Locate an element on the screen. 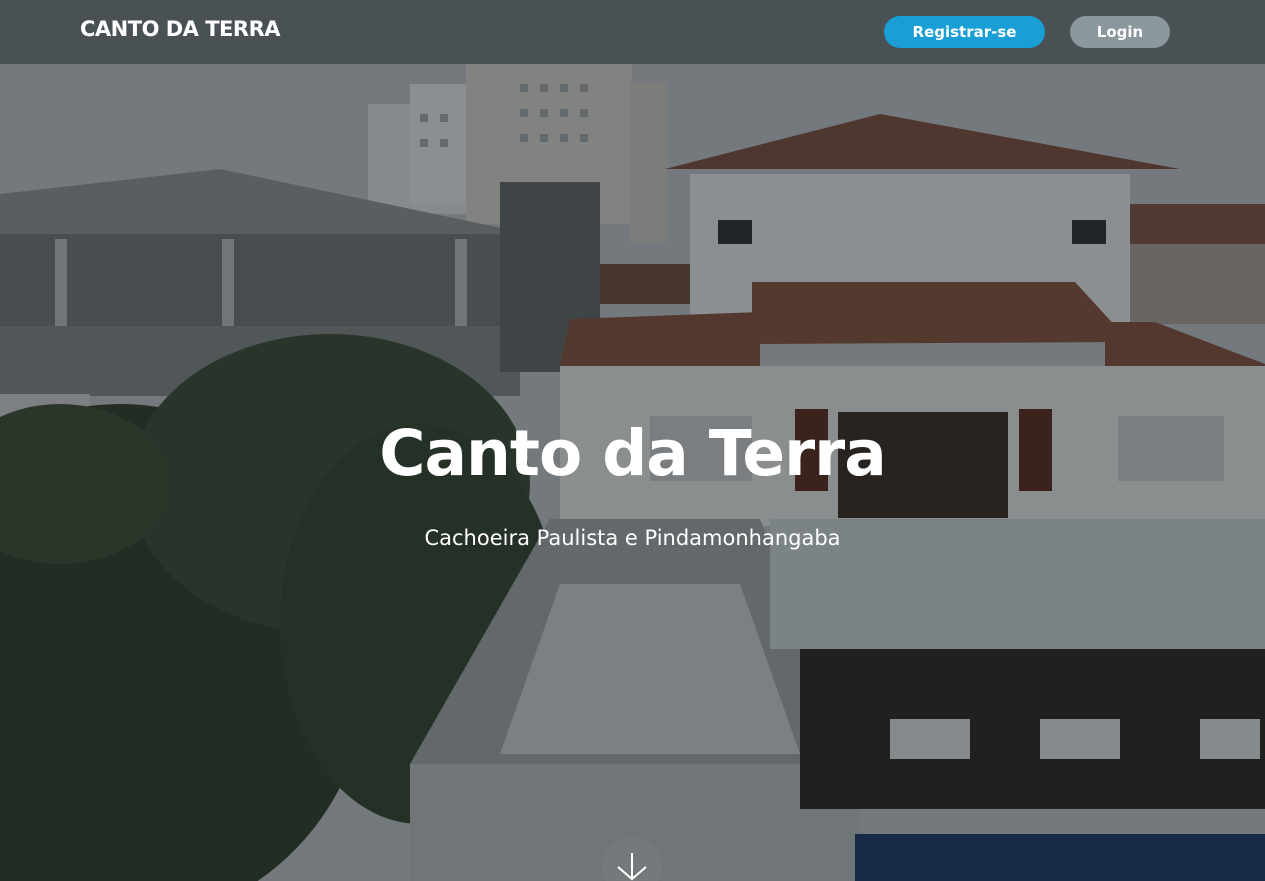  register-button: Registrar-se is located at coordinates (964, 32).